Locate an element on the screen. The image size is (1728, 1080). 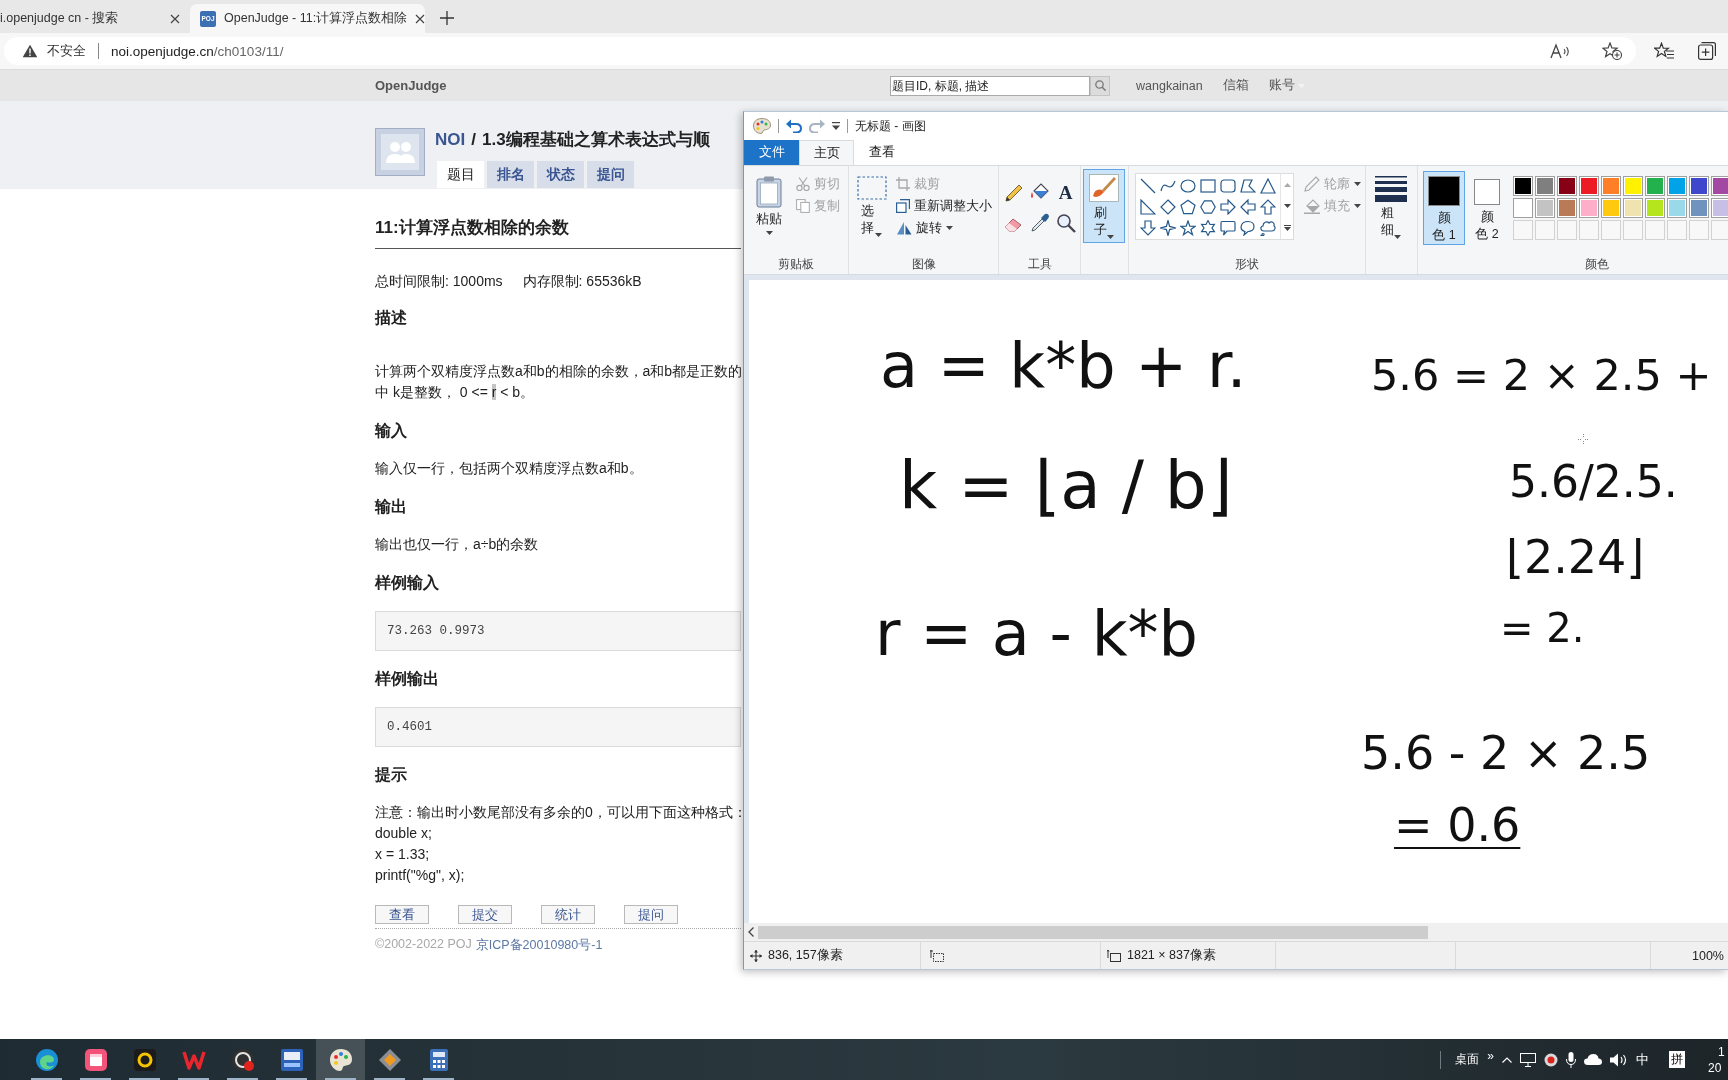
network-icon is located at coordinates (1528, 1059).